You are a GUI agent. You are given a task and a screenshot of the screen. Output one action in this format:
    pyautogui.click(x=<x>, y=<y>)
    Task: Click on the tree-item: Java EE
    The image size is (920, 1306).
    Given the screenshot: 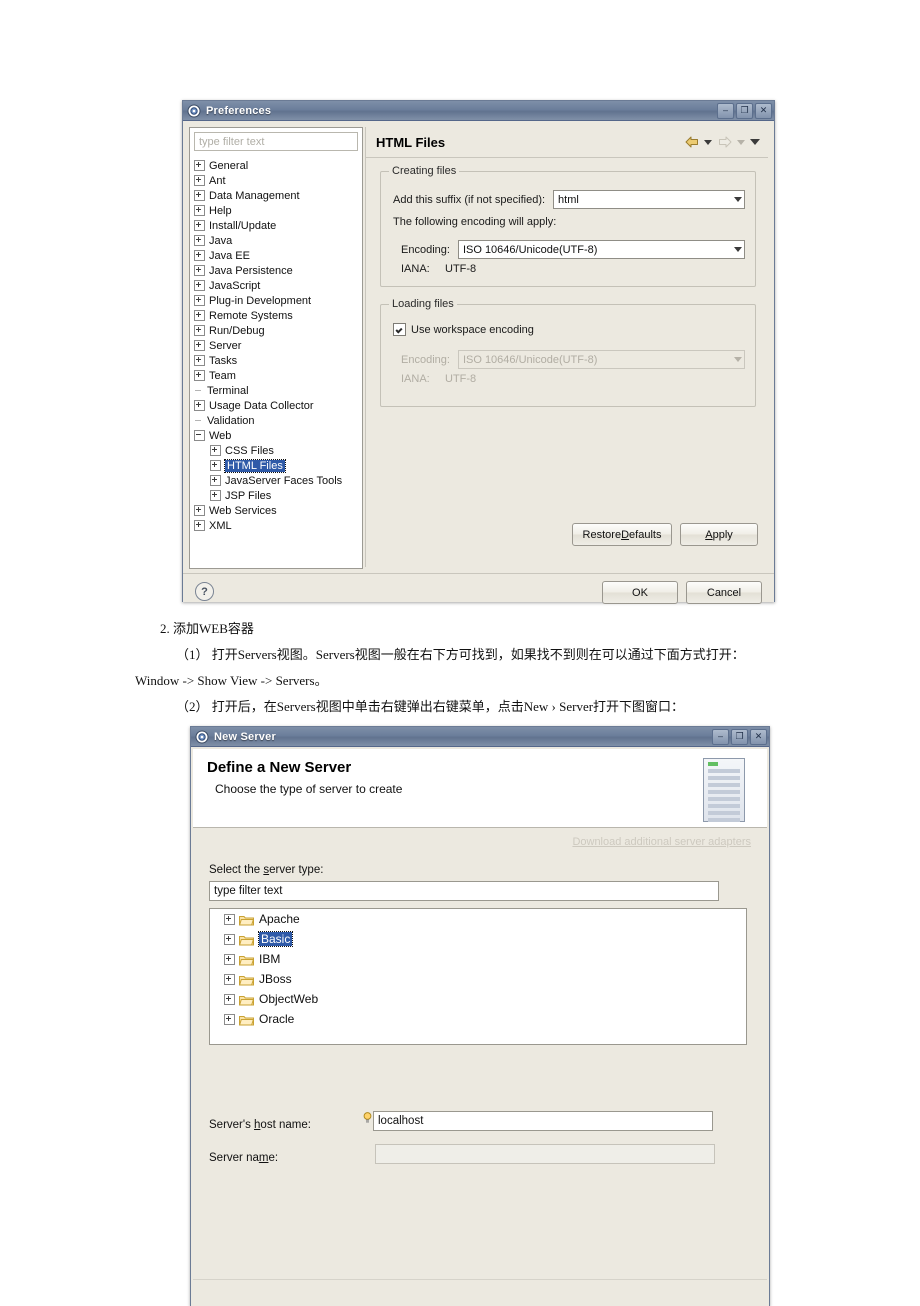 What is the action you would take?
    pyautogui.click(x=278, y=255)
    